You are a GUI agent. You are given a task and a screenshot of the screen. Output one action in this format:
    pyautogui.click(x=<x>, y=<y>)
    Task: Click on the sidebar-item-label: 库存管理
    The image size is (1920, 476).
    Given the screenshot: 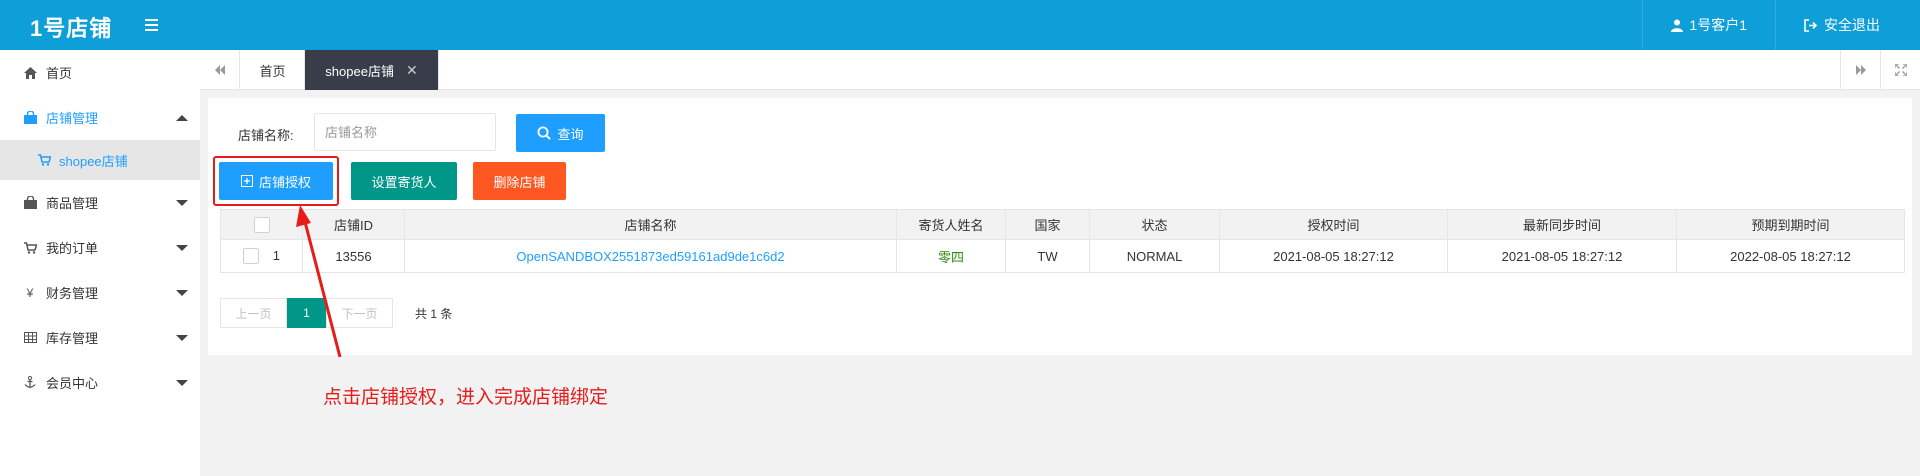 What is the action you would take?
    pyautogui.click(x=72, y=338)
    